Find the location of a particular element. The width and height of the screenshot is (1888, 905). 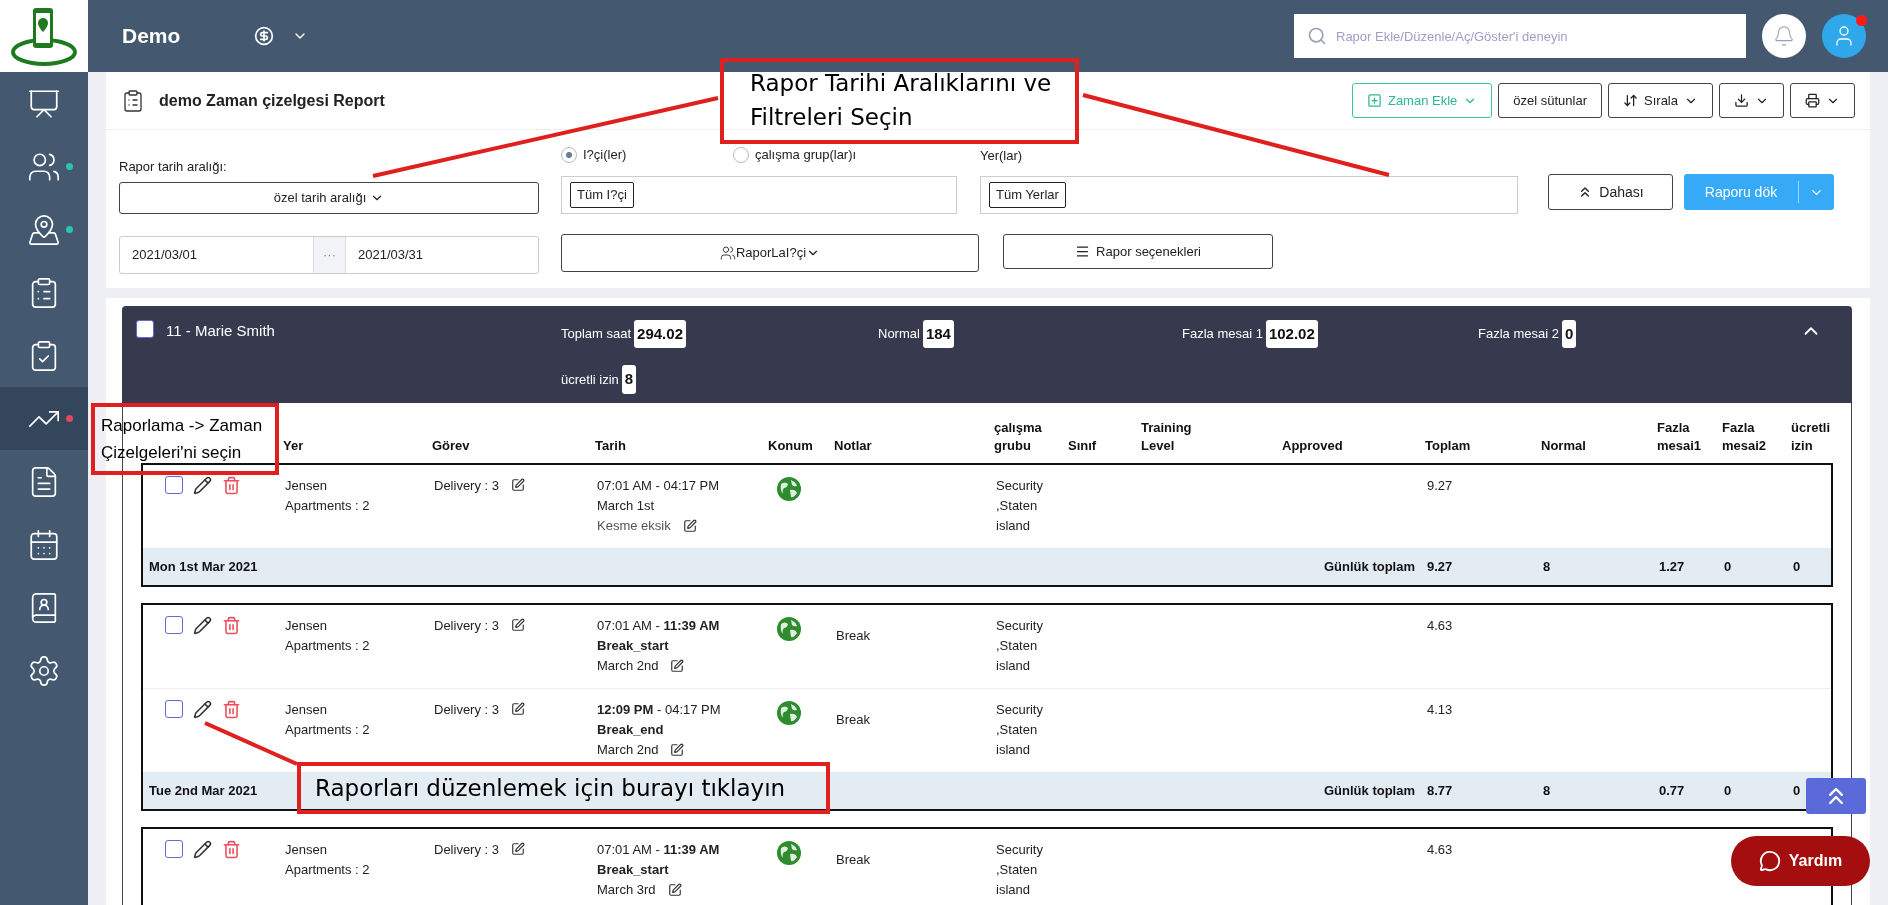

column-header: Tarih is located at coordinates (610, 446).